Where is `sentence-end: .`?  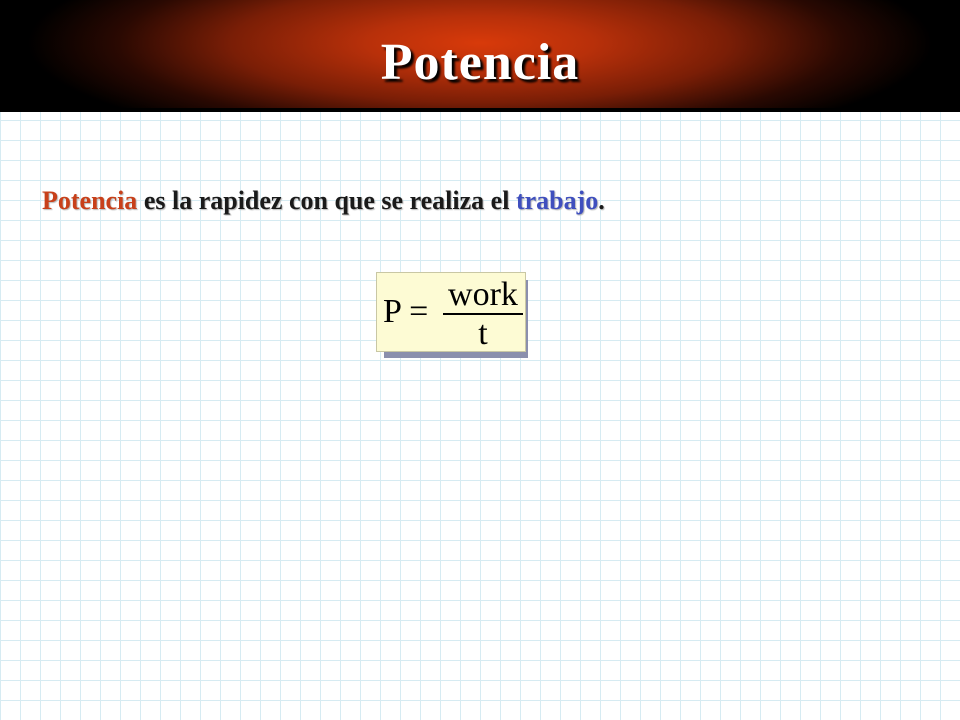 sentence-end: . is located at coordinates (601, 200).